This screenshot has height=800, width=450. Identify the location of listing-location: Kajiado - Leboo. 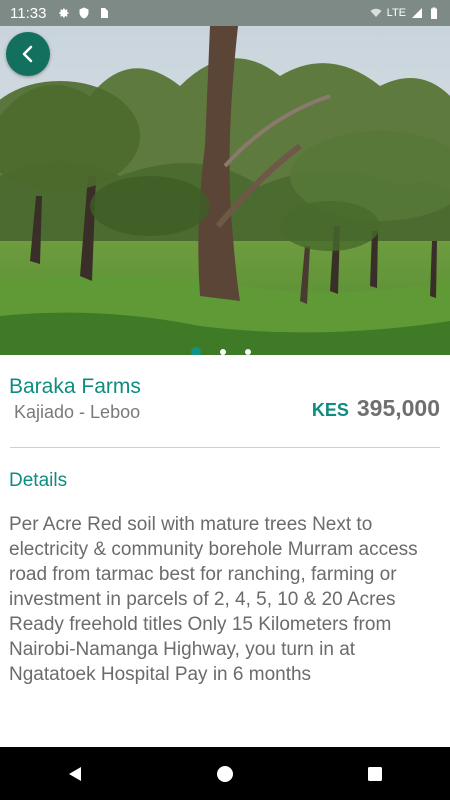
(77, 412).